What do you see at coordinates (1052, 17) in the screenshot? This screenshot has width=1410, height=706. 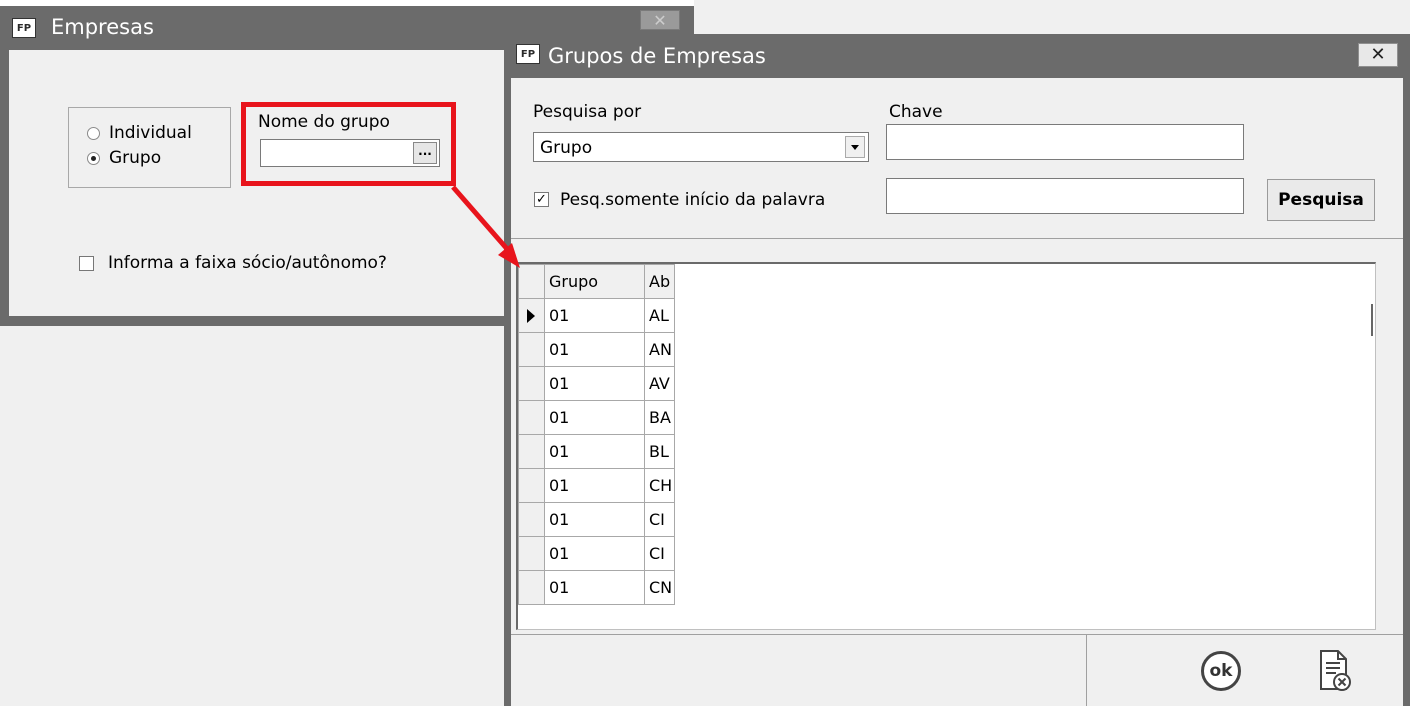 I see `desktop-background-top` at bounding box center [1052, 17].